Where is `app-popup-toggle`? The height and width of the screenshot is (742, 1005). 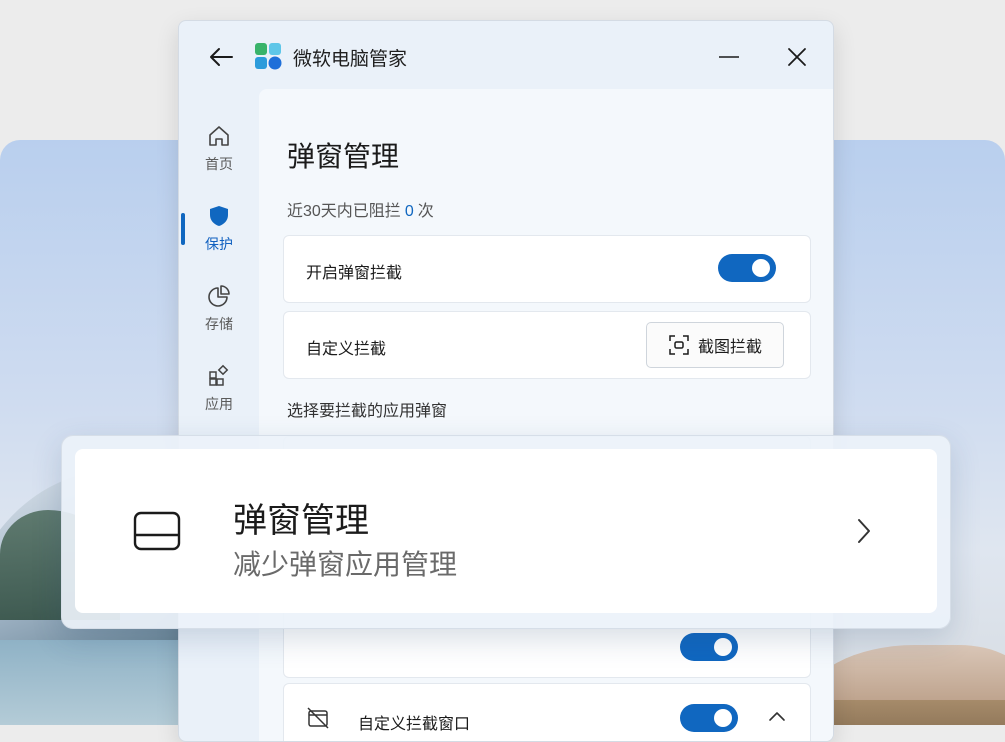
app-popup-toggle is located at coordinates (709, 647).